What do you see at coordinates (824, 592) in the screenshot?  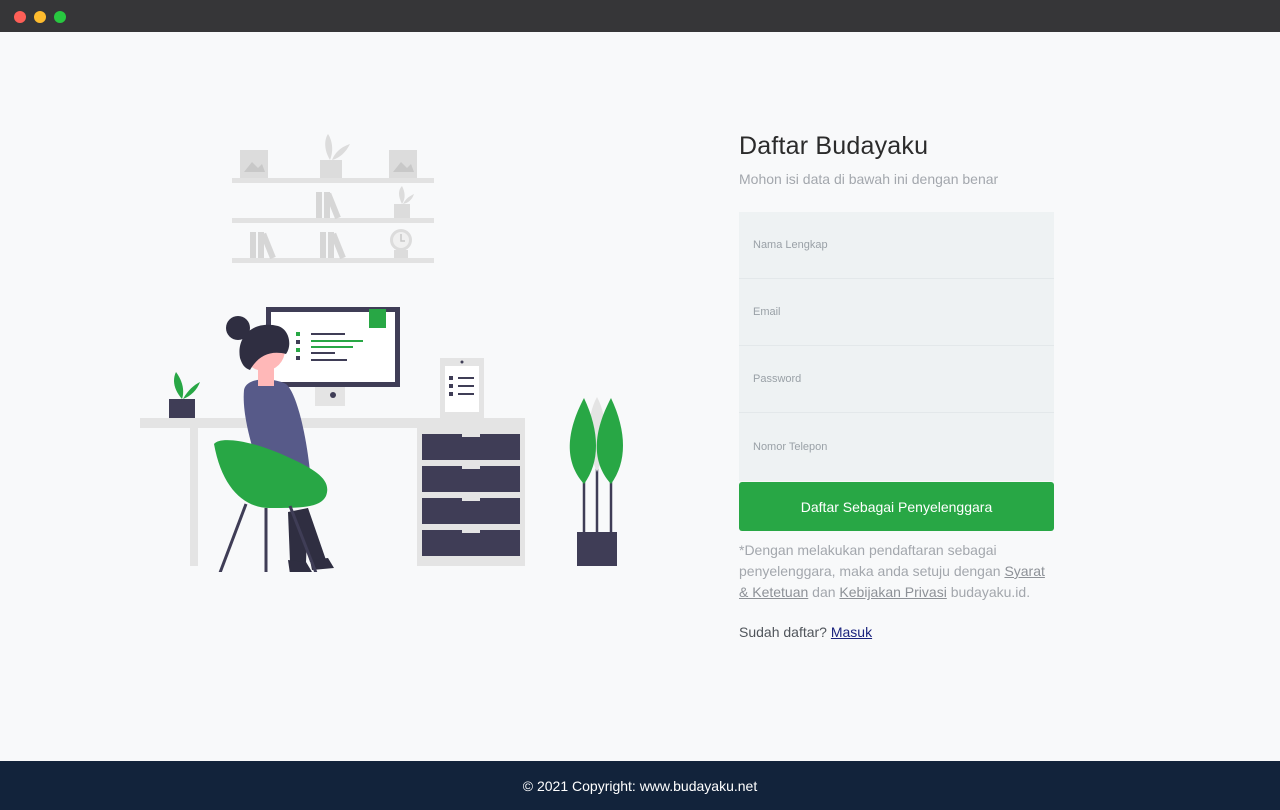 I see `terms-and: dan` at bounding box center [824, 592].